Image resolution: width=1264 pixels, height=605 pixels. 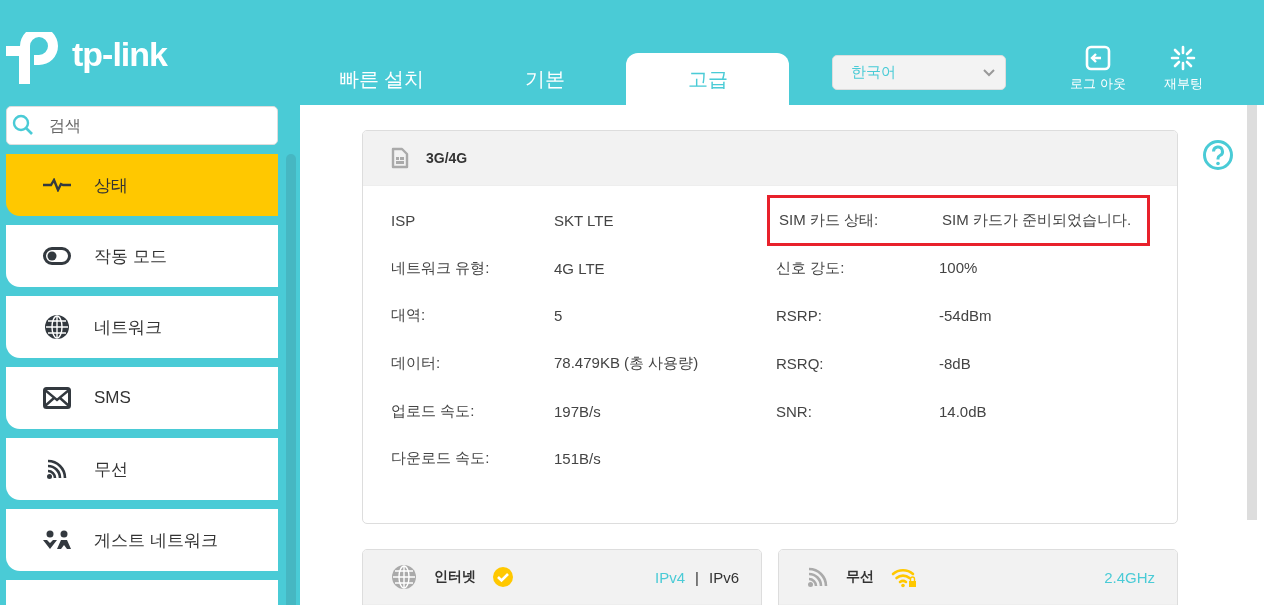 I want to click on field-label: RSRQ:, so click(x=800, y=364).